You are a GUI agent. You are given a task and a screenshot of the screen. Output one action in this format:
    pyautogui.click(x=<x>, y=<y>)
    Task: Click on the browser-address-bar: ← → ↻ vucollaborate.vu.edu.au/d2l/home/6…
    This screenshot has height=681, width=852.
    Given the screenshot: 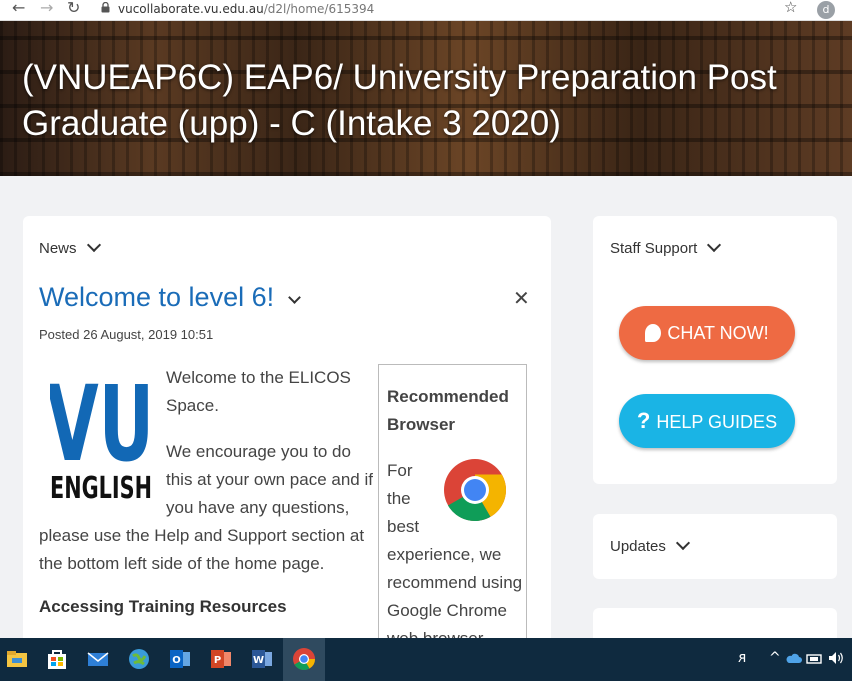 What is the action you would take?
    pyautogui.click(x=426, y=10)
    